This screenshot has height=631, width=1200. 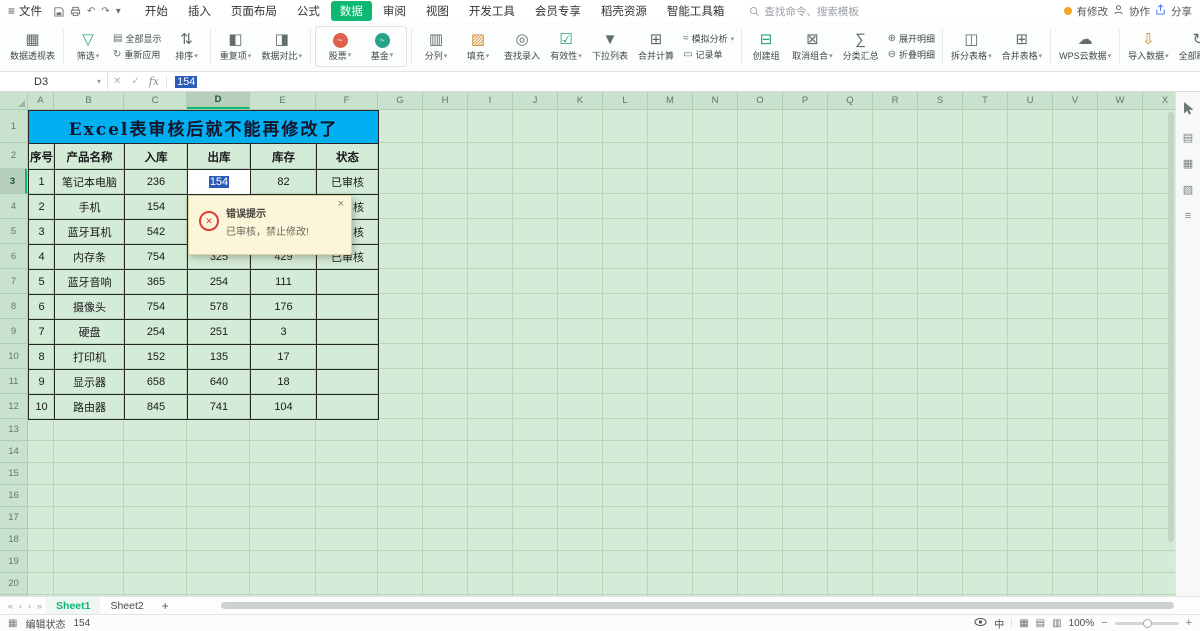 I want to click on select-cursor-icon, so click(x=1188, y=110).